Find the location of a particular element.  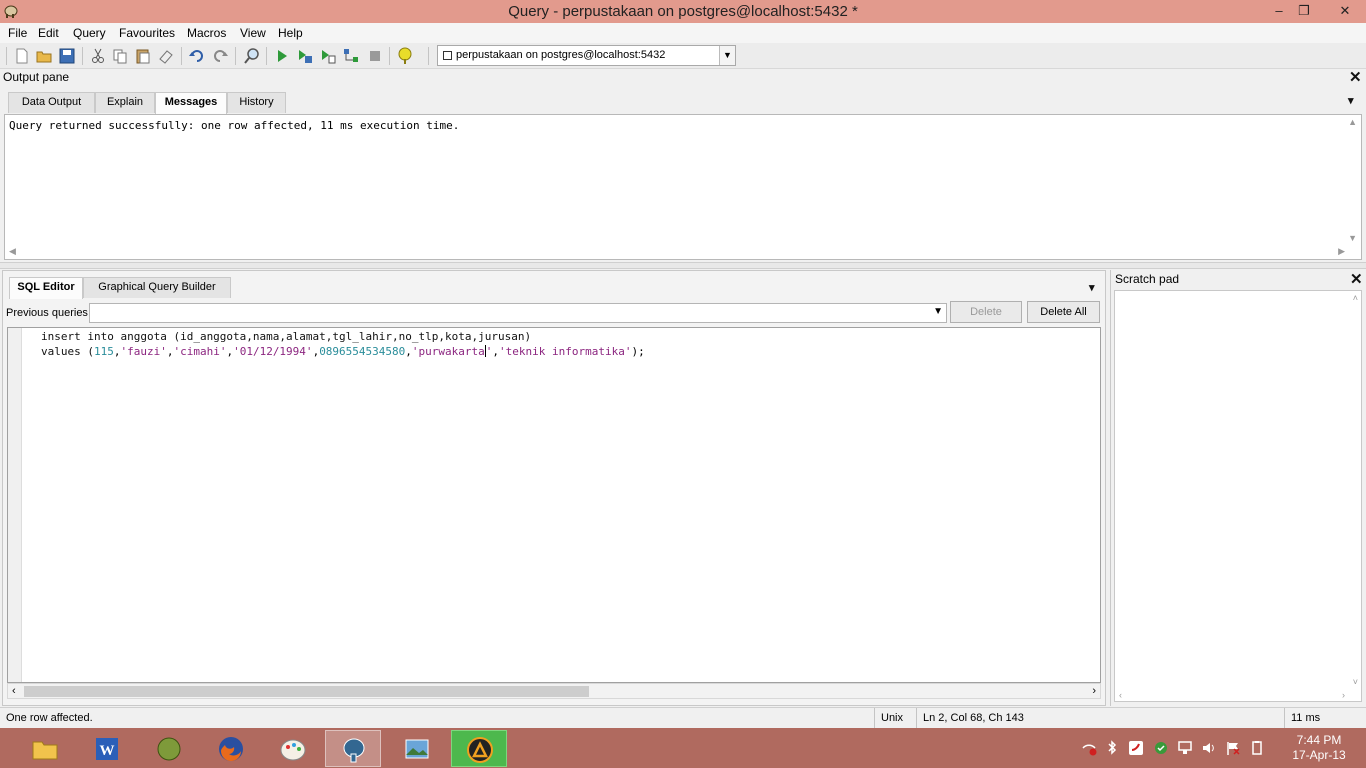

previous-queries-select: ▼ is located at coordinates (518, 313).